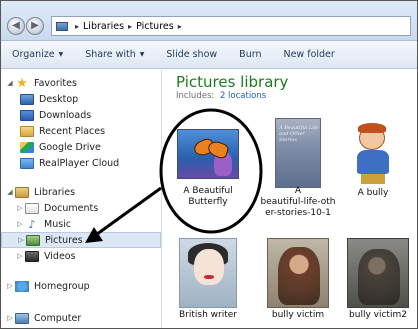 The width and height of the screenshot is (418, 329). I want to click on nav-libraries: ◢ Libraries, so click(40, 192).